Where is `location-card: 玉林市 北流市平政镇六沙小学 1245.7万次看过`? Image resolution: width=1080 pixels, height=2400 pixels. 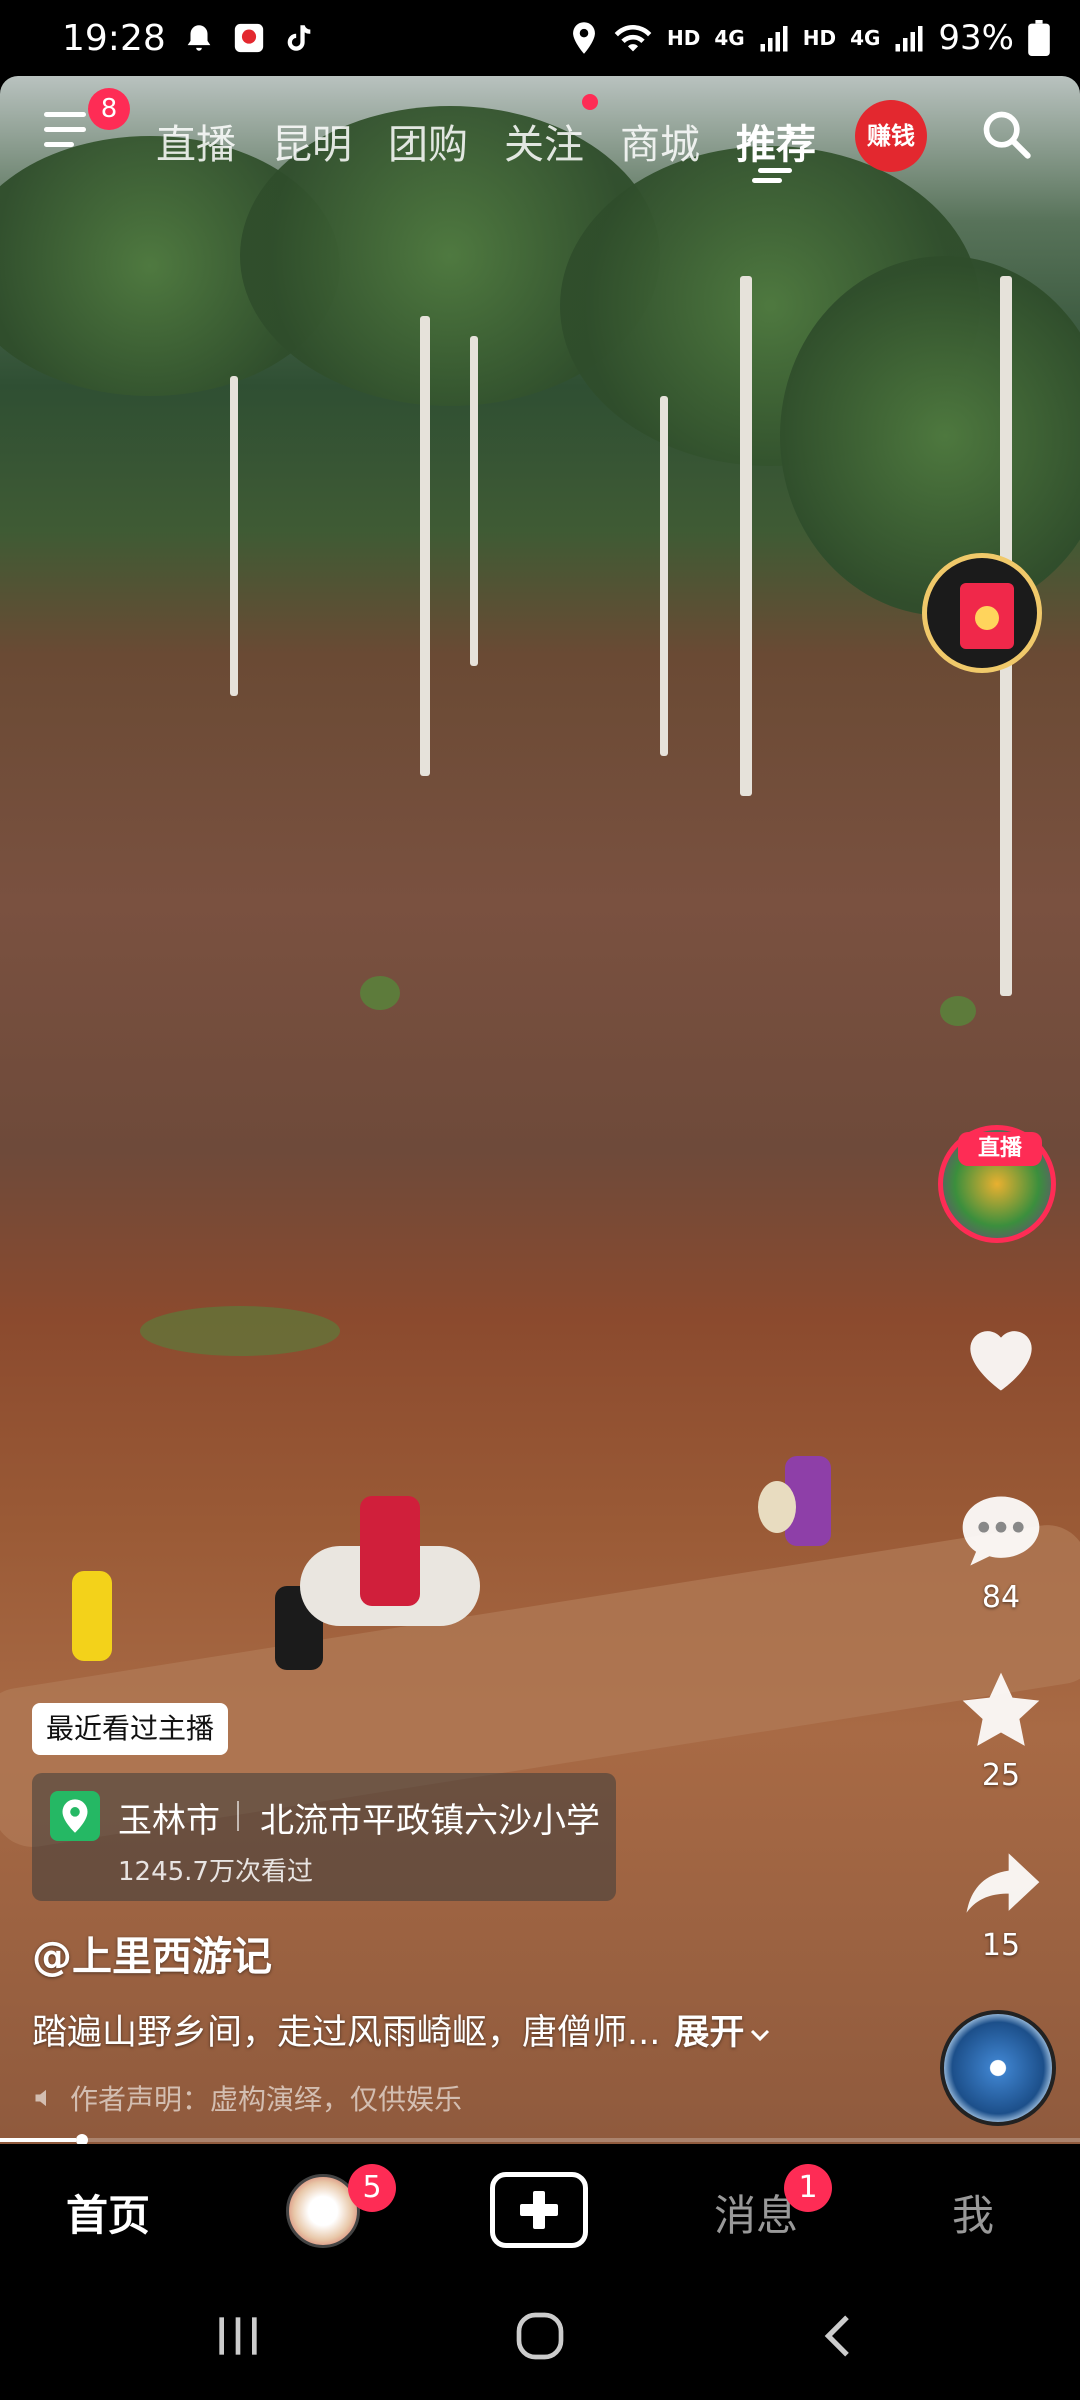 location-card: 玉林市 北流市平政镇六沙小学 1245.7万次看过 is located at coordinates (324, 1837).